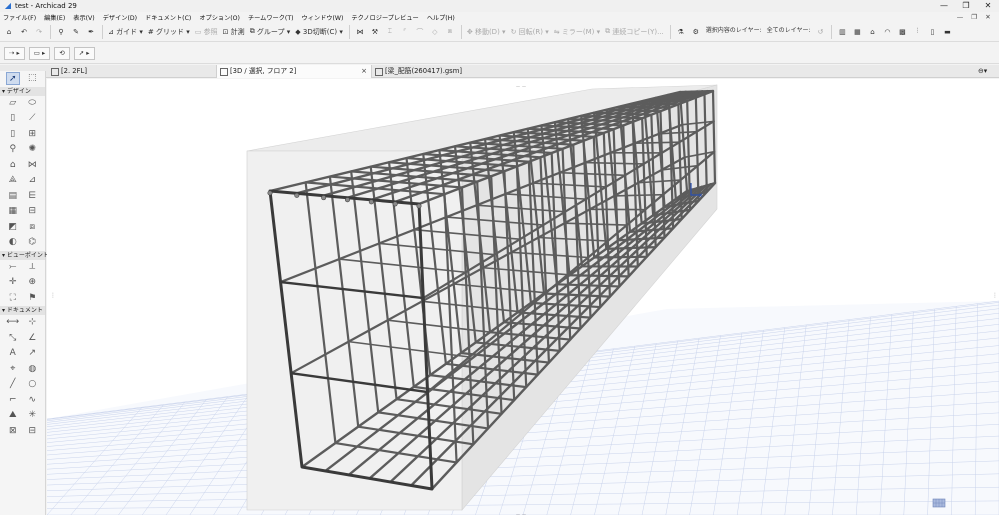 This screenshot has width=999, height=515. Describe the element at coordinates (32, 134) in the screenshot. I see `window-tool-icon: ⊞` at that location.